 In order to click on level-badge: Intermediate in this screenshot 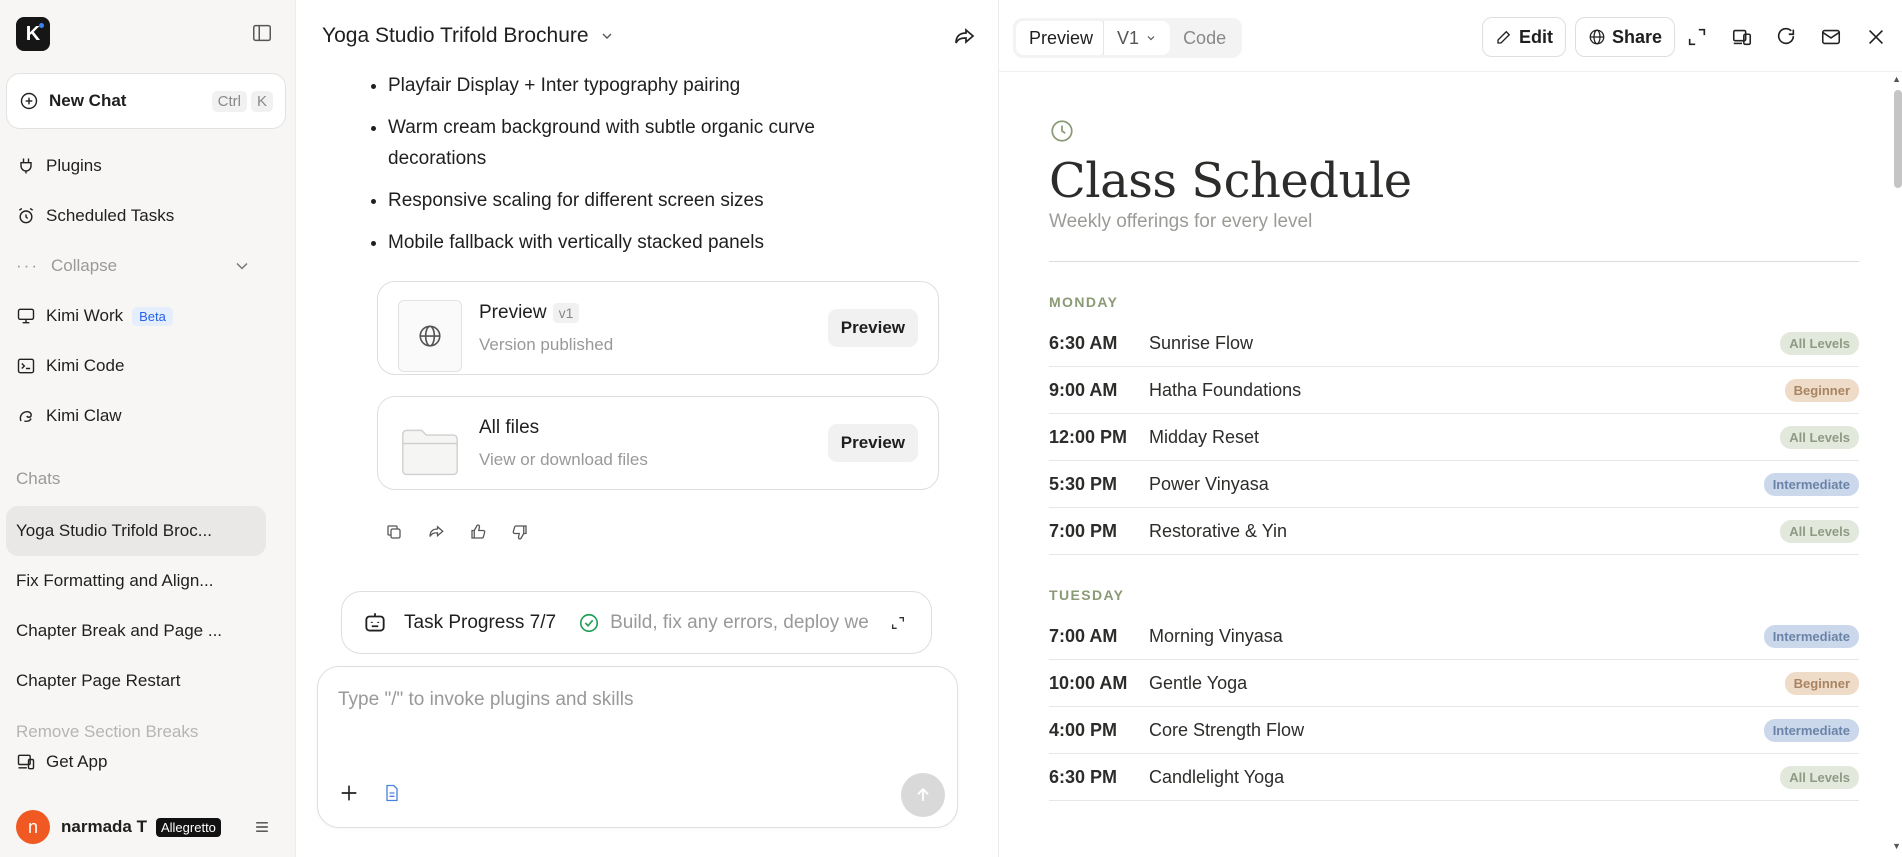, I will do `click(1811, 636)`.